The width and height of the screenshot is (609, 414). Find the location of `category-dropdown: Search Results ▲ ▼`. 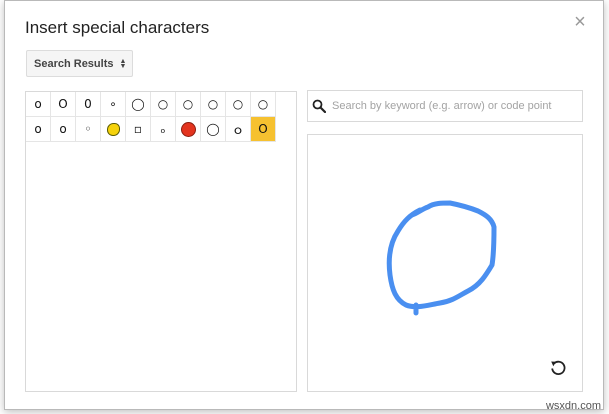

category-dropdown: Search Results ▲ ▼ is located at coordinates (80, 63).